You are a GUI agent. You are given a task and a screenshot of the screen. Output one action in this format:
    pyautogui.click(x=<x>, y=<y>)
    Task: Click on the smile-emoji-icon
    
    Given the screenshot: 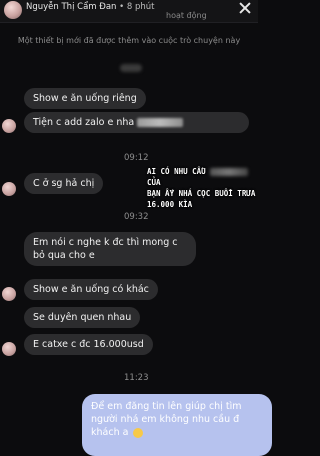 What is the action you would take?
    pyautogui.click(x=138, y=432)
    